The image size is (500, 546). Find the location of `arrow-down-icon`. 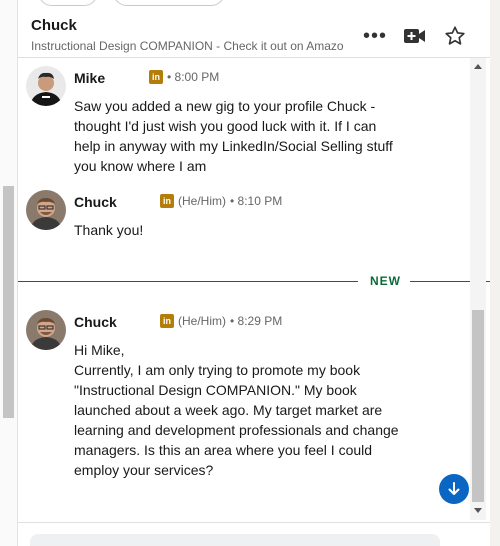

arrow-down-icon is located at coordinates (454, 488).